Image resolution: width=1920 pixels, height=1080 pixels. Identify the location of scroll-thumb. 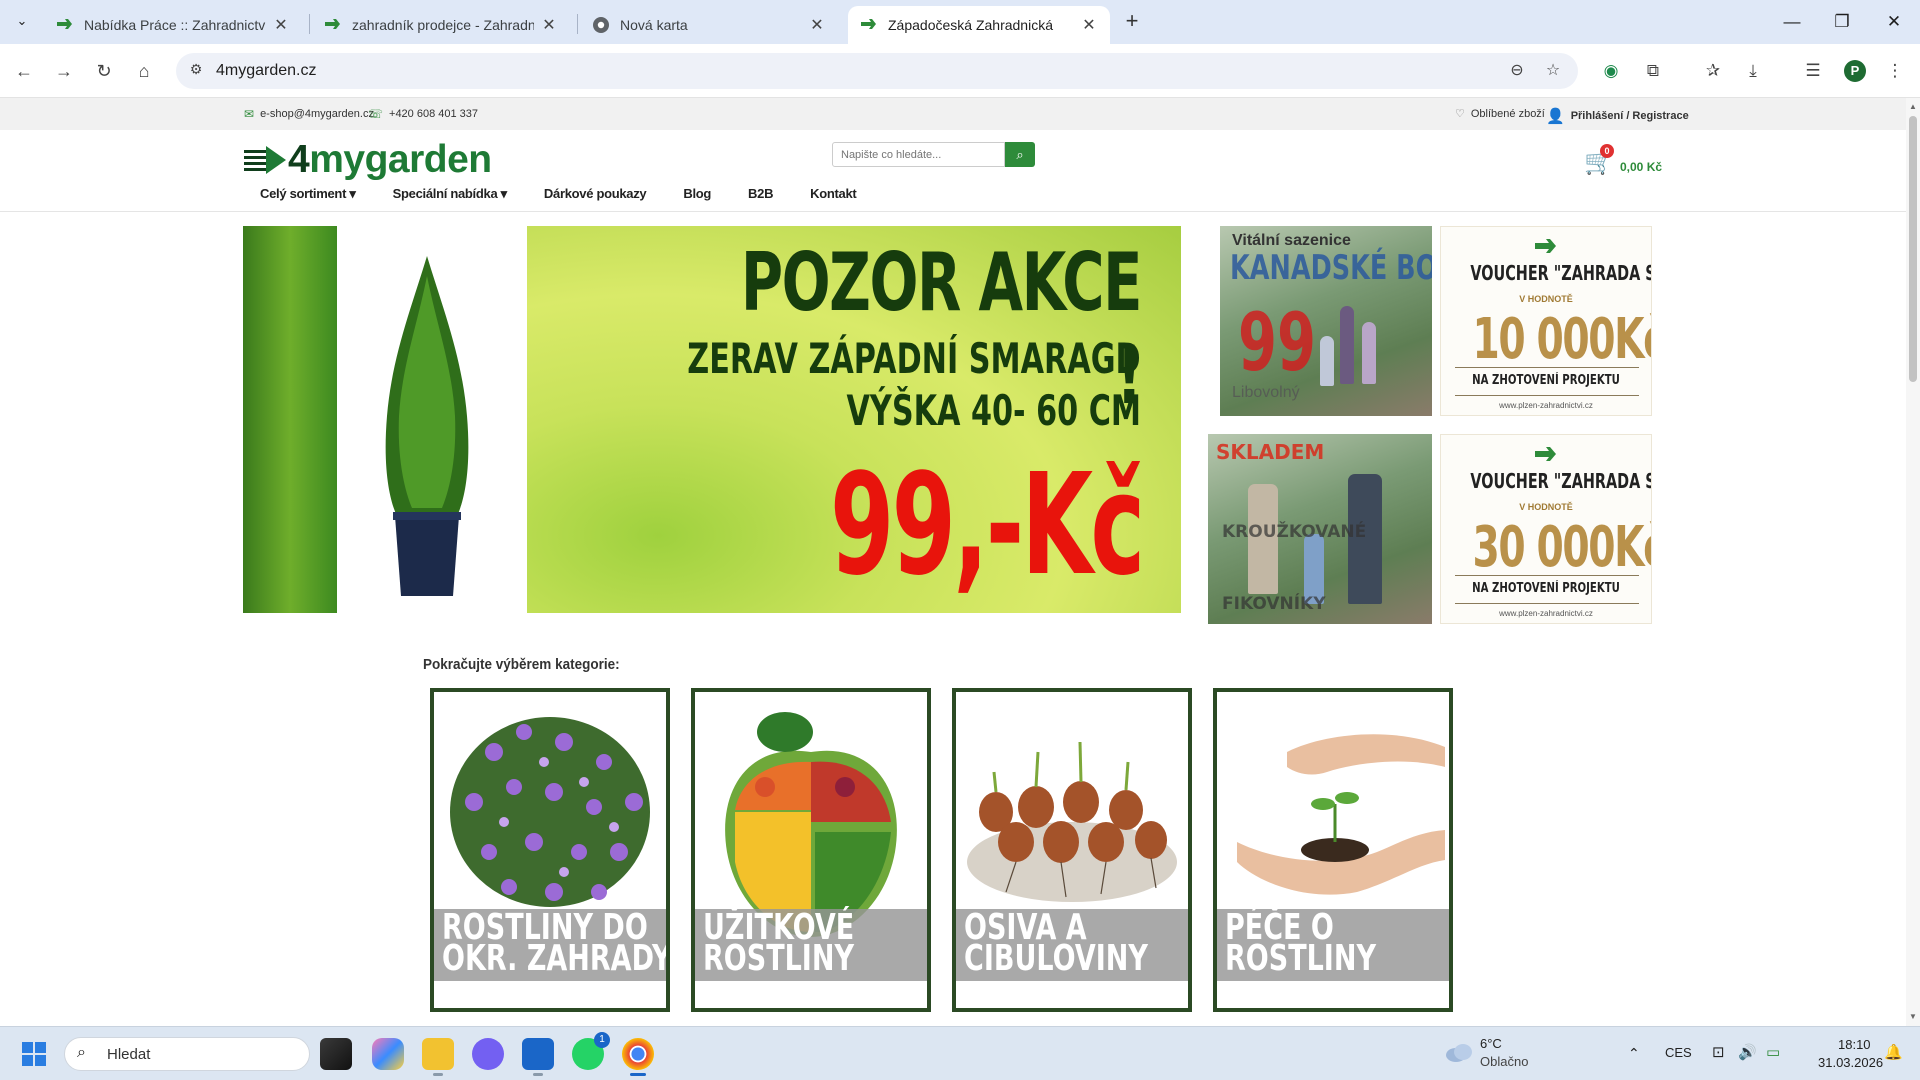
(1913, 249).